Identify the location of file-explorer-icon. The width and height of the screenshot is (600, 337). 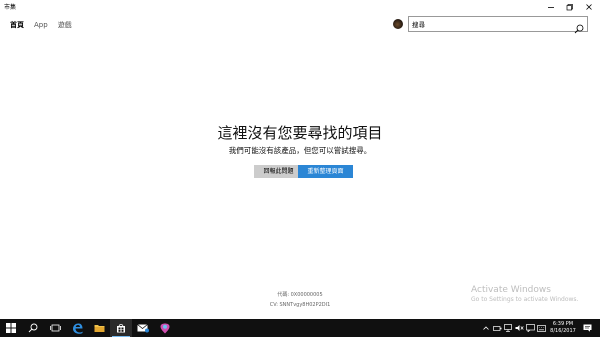
(99, 328).